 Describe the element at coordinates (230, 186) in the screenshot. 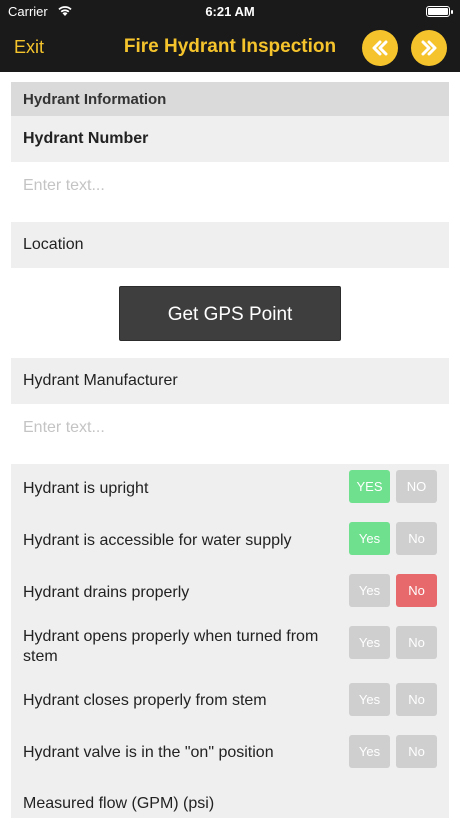

I see `hydrant-number-input` at that location.